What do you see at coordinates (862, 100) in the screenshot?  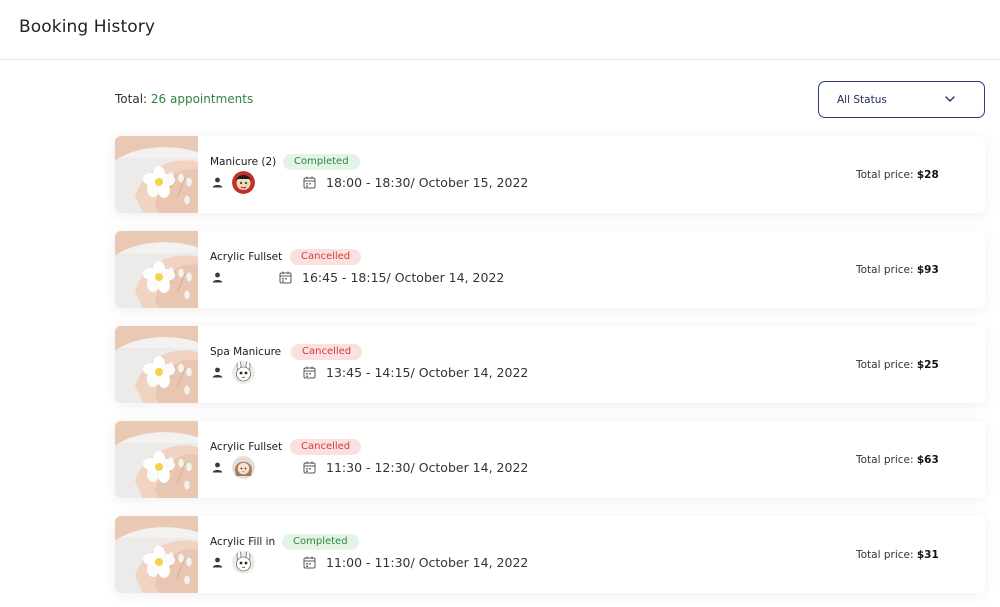 I see `status-filter-value: All Status` at bounding box center [862, 100].